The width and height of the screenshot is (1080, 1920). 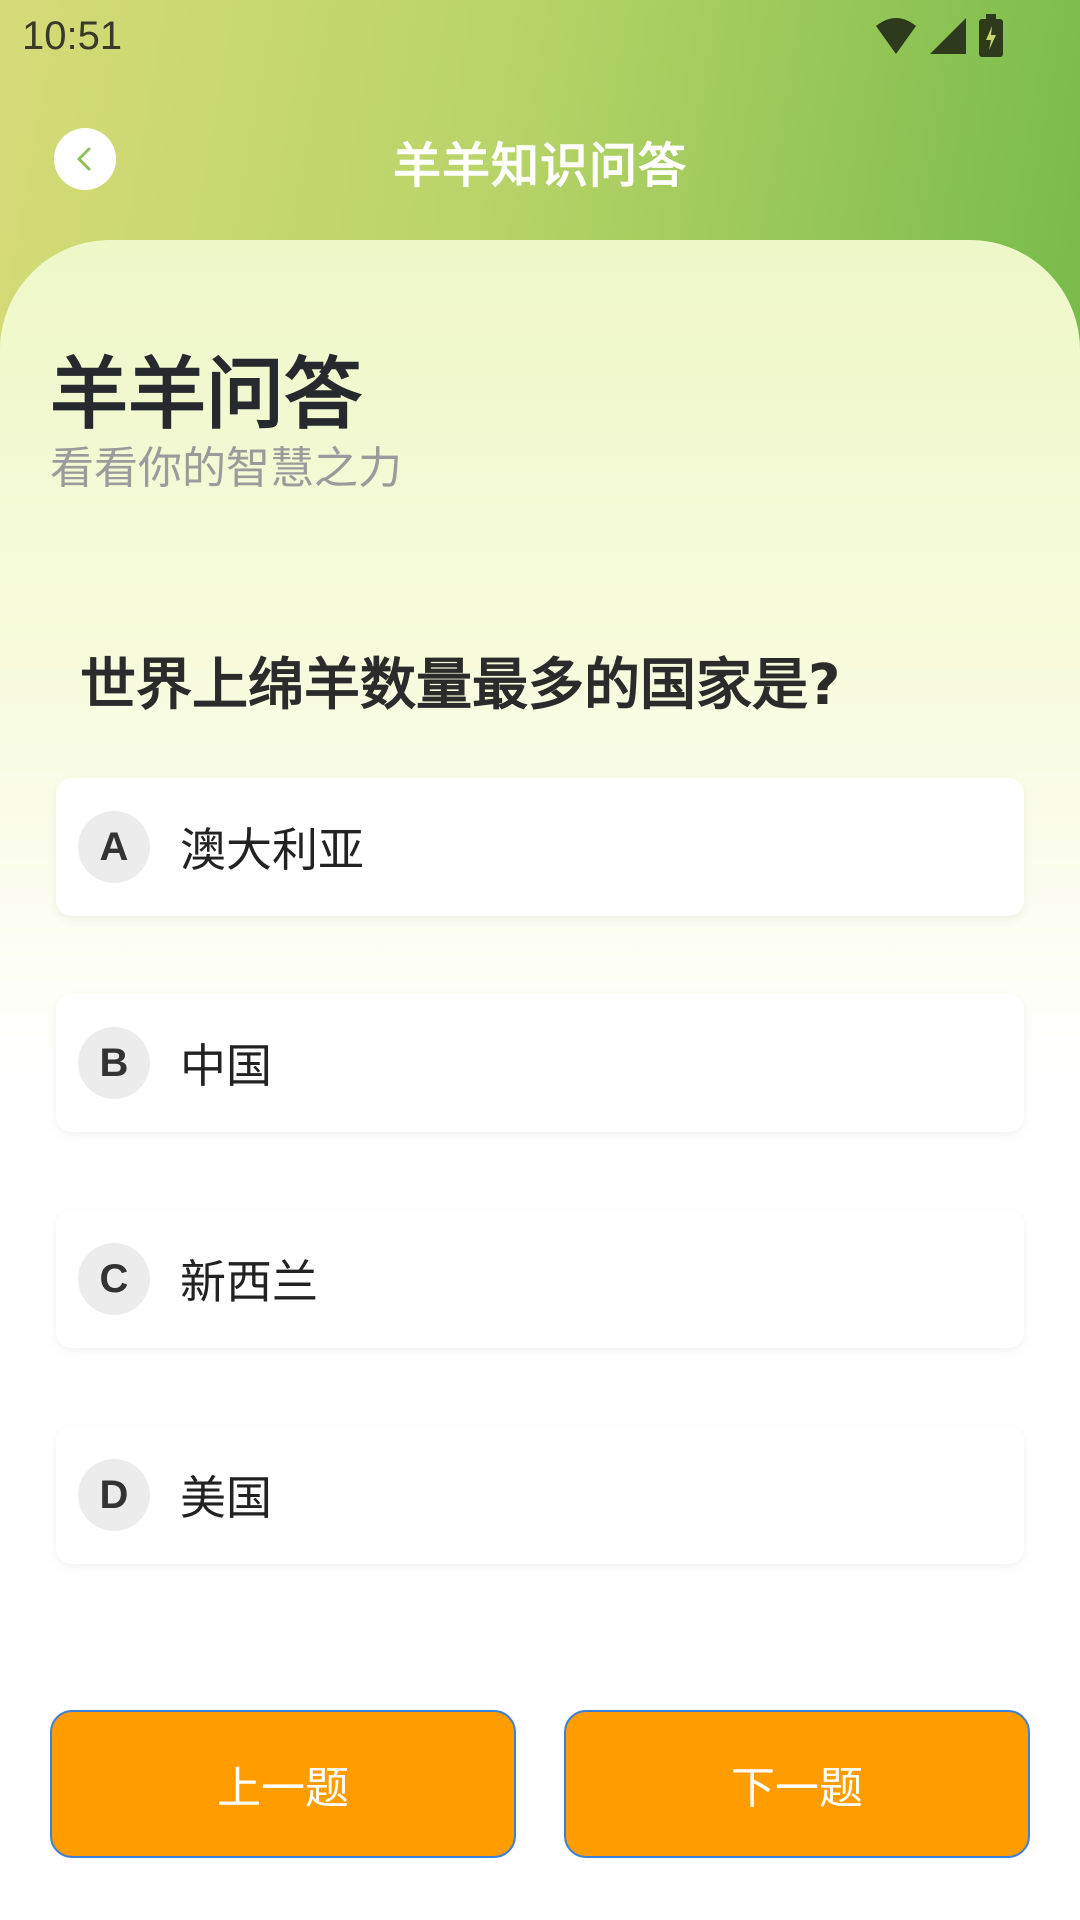 What do you see at coordinates (540, 1063) in the screenshot?
I see `option-b: B 中国` at bounding box center [540, 1063].